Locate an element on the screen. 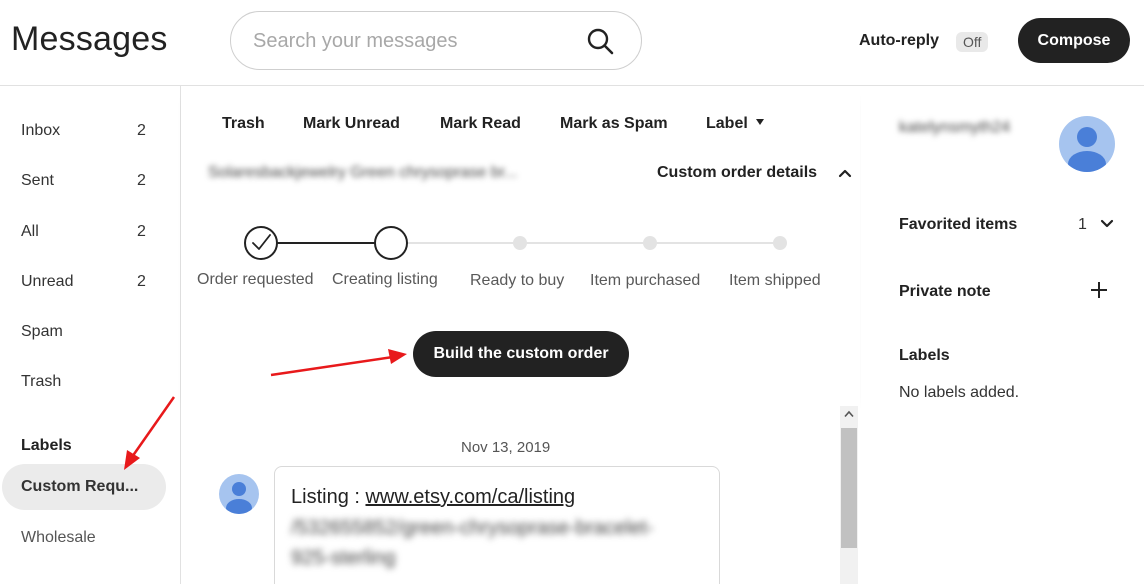 Image resolution: width=1144 pixels, height=584 pixels. message-date: Nov 13, 2019 is located at coordinates (506, 447).